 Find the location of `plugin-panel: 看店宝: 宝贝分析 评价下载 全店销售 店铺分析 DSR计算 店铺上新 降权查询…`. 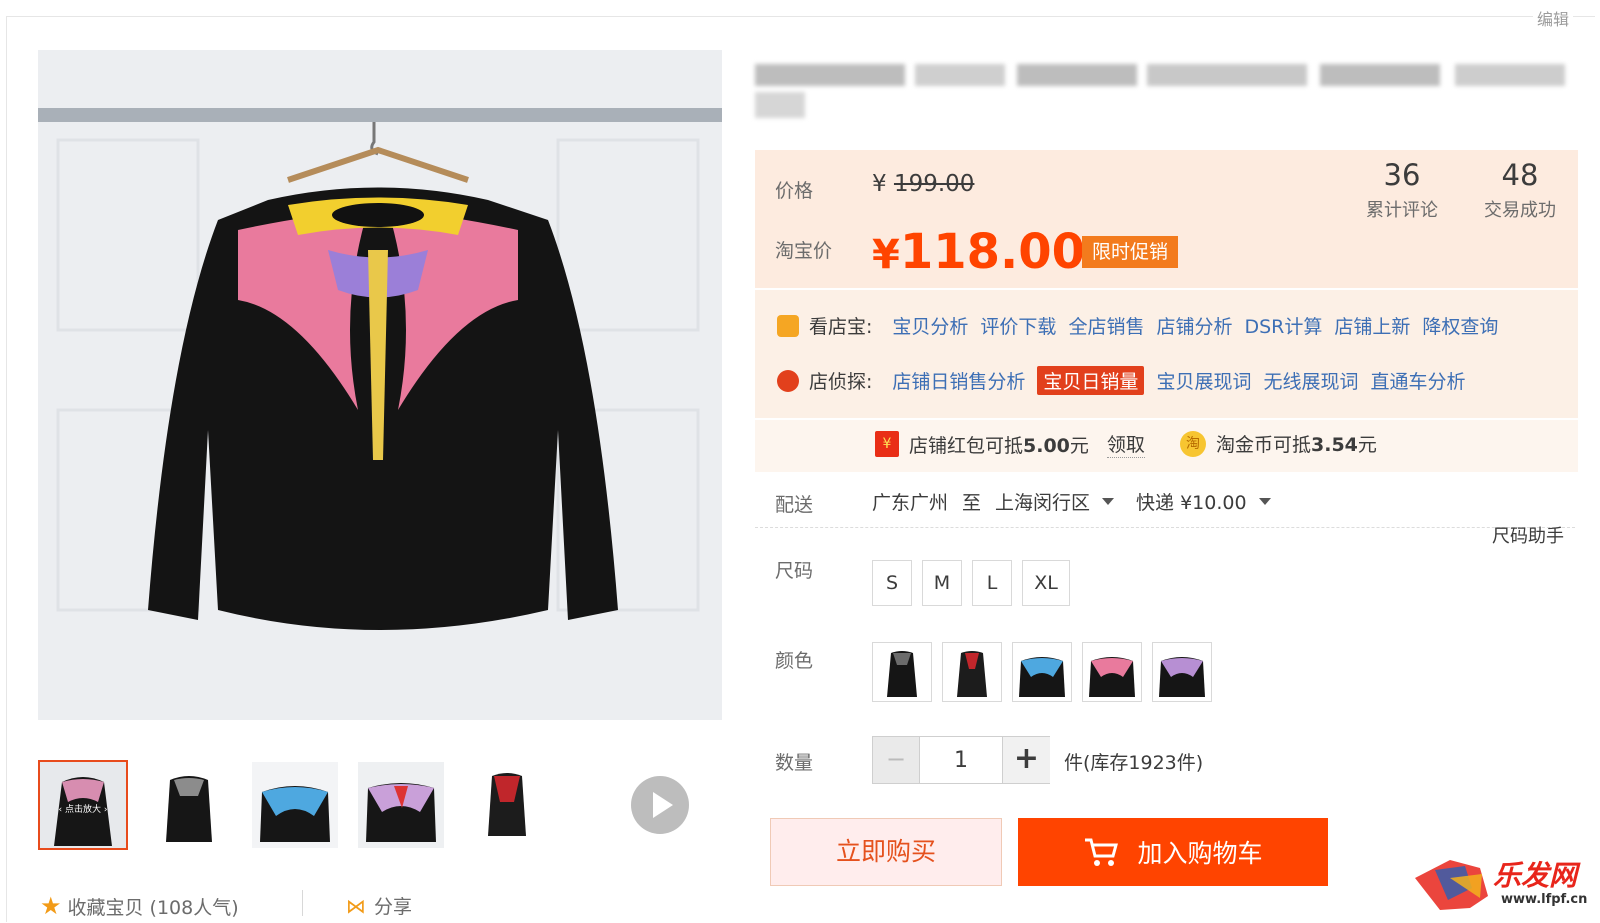

plugin-panel: 看店宝: 宝贝分析 评价下载 全店销售 店铺分析 DSR计算 店铺上新 降权查询… is located at coordinates (1166, 354).